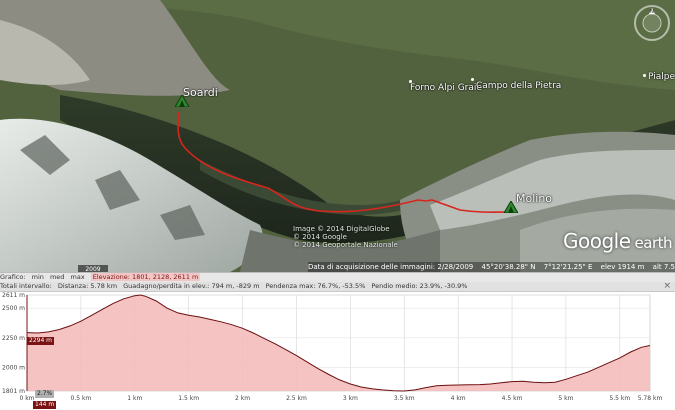 The width and height of the screenshot is (675, 410). Describe the element at coordinates (45, 394) in the screenshot. I see `cursor-grade-tag: 2.7%` at that location.